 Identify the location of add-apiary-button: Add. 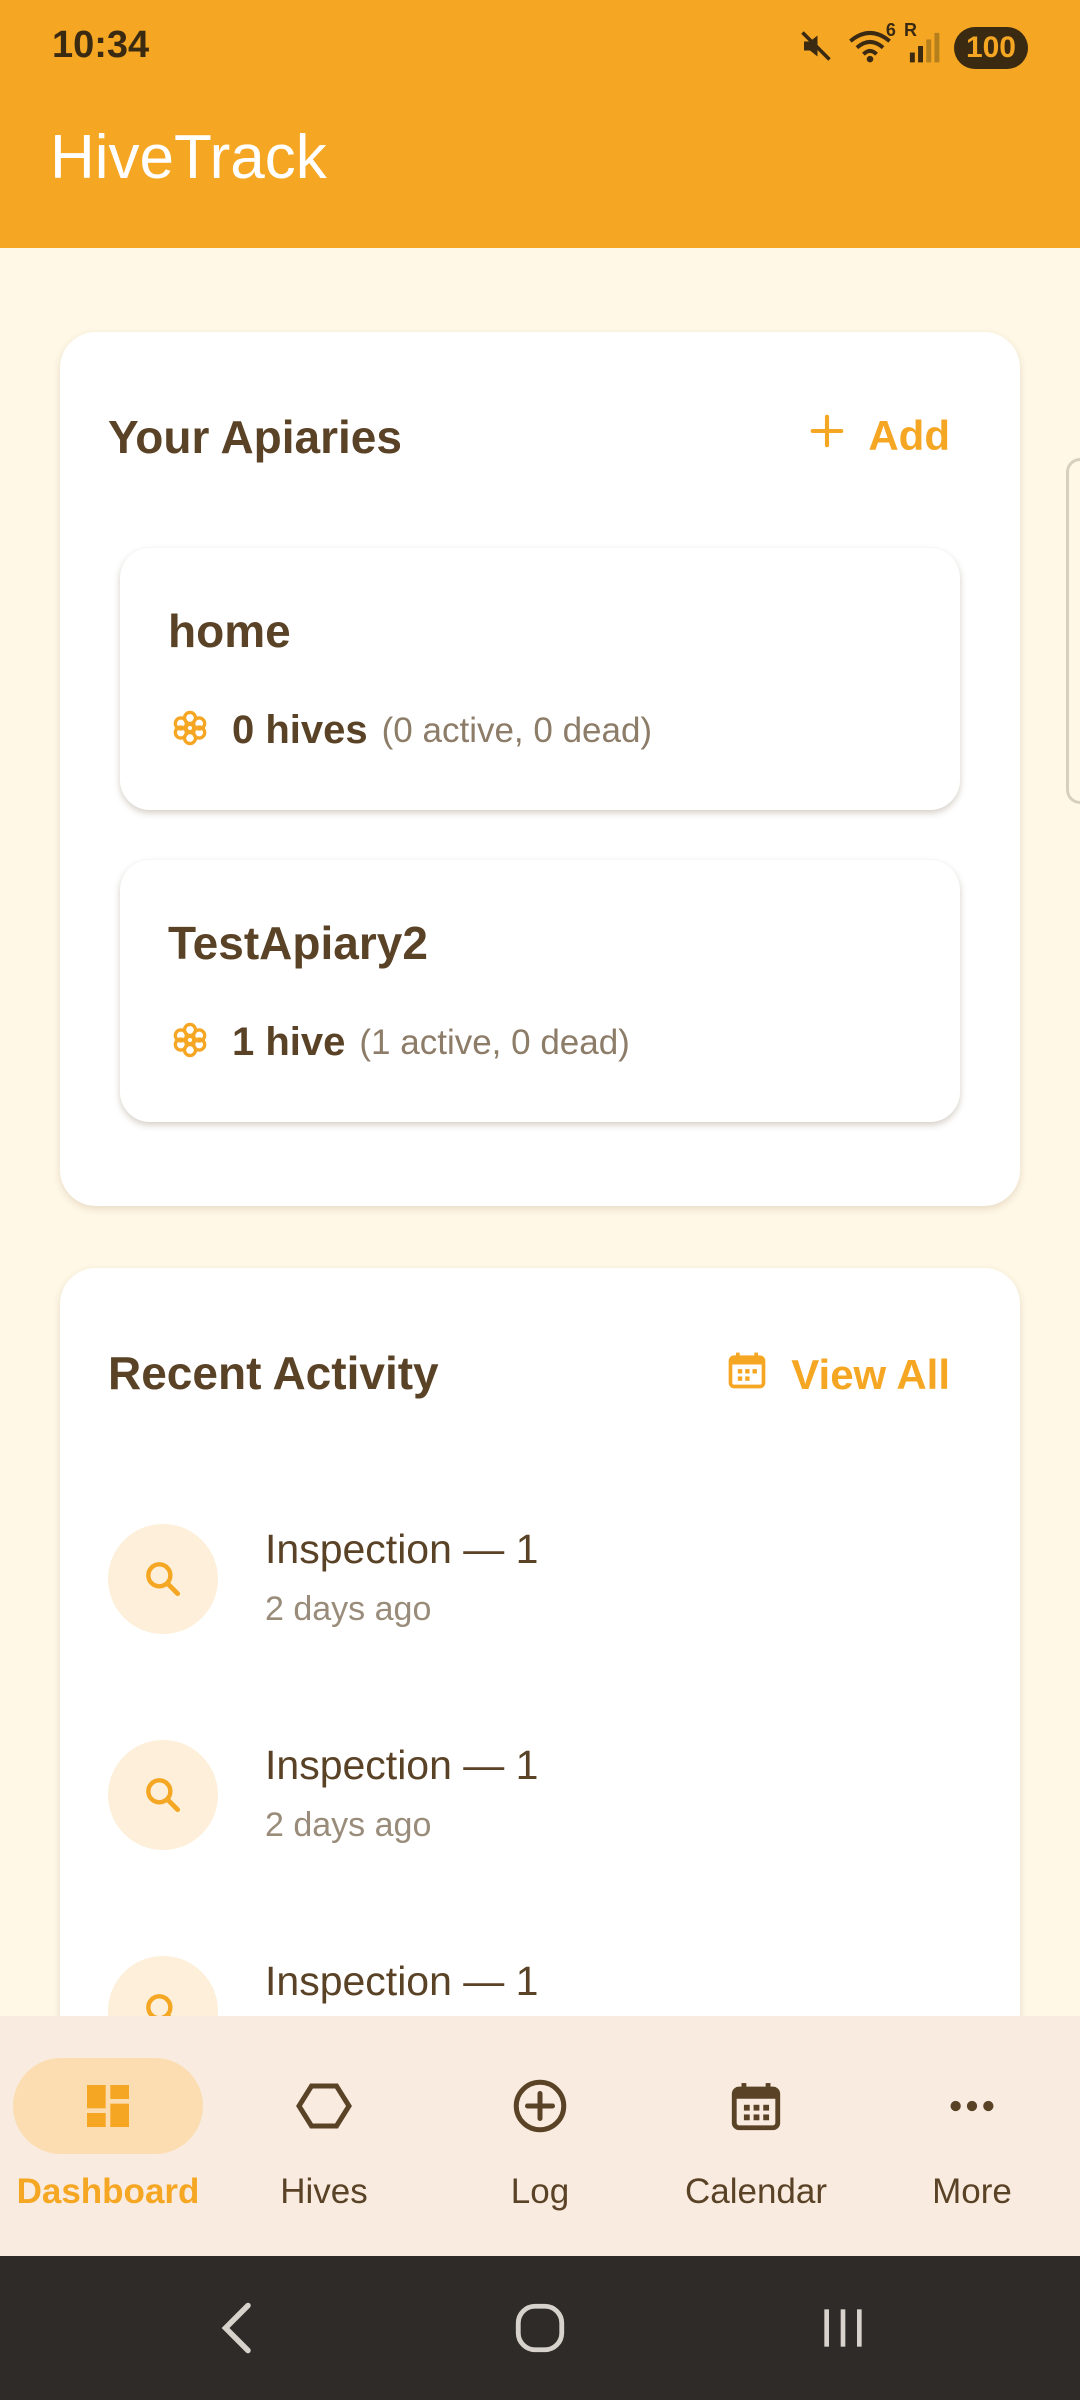
(879, 436).